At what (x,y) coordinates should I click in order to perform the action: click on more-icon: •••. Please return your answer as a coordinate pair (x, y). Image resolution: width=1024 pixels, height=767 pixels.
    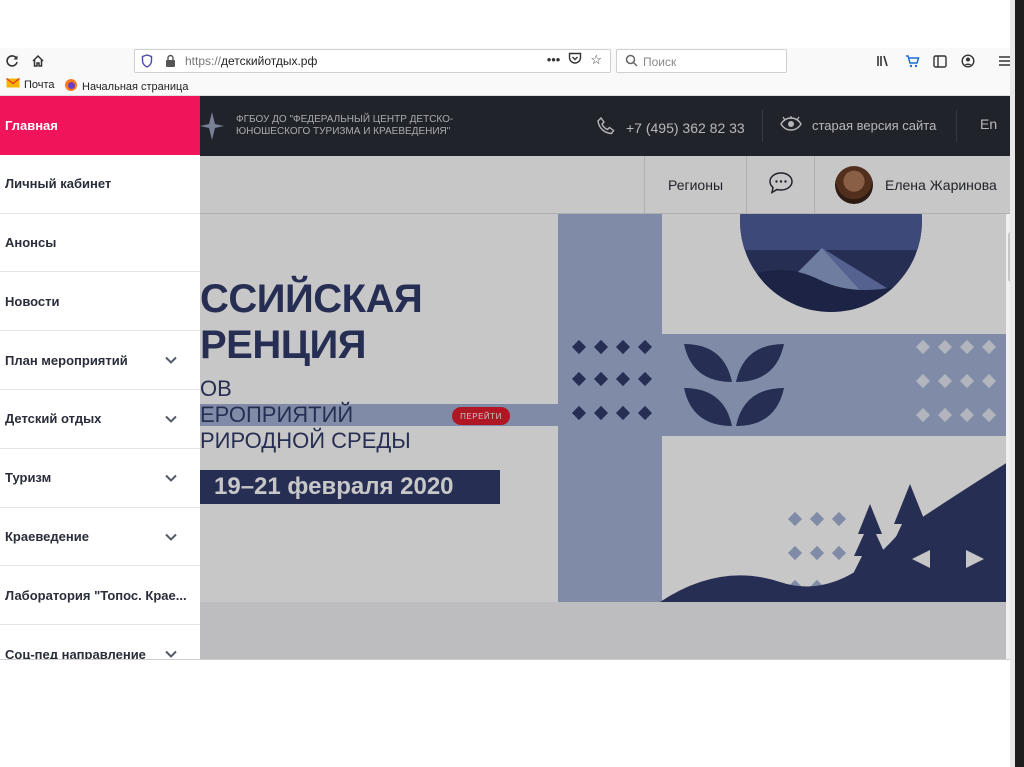
    Looking at the image, I should click on (554, 60).